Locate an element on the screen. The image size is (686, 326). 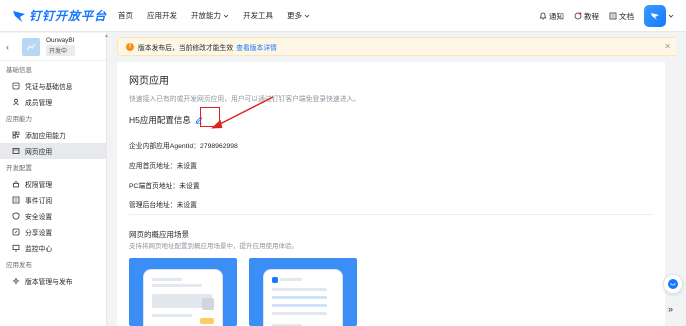
field-label: 企业内部应用AgentId： is located at coordinates (165, 146).